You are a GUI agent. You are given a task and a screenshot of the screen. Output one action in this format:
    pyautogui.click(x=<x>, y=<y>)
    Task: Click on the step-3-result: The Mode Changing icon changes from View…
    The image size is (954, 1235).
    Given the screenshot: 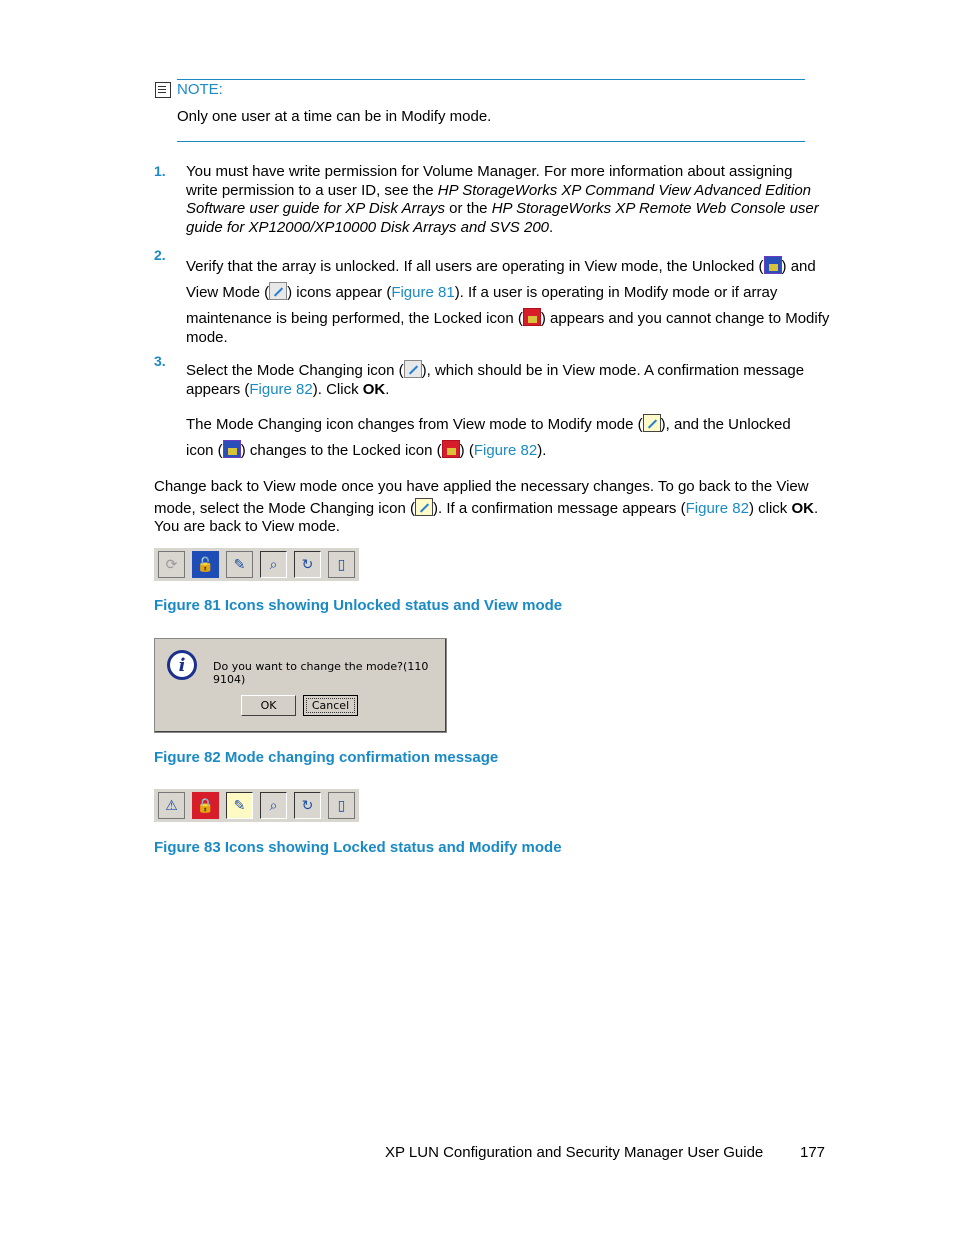 What is the action you would take?
    pyautogui.click(x=488, y=436)
    